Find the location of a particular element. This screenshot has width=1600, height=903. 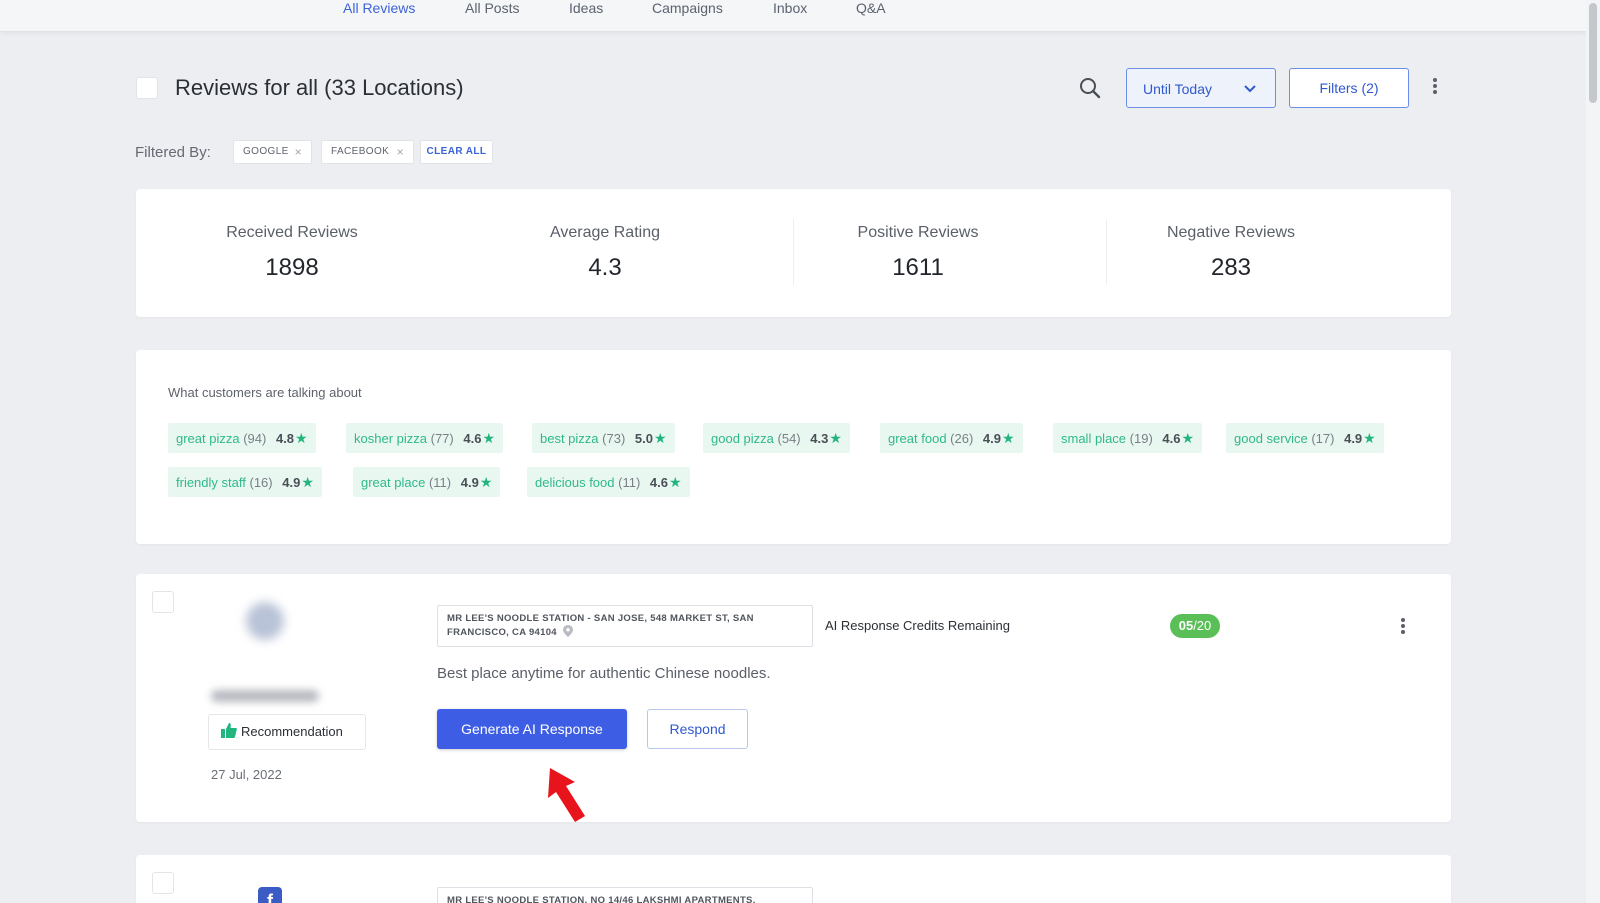

facebook-icon: f is located at coordinates (270, 895).